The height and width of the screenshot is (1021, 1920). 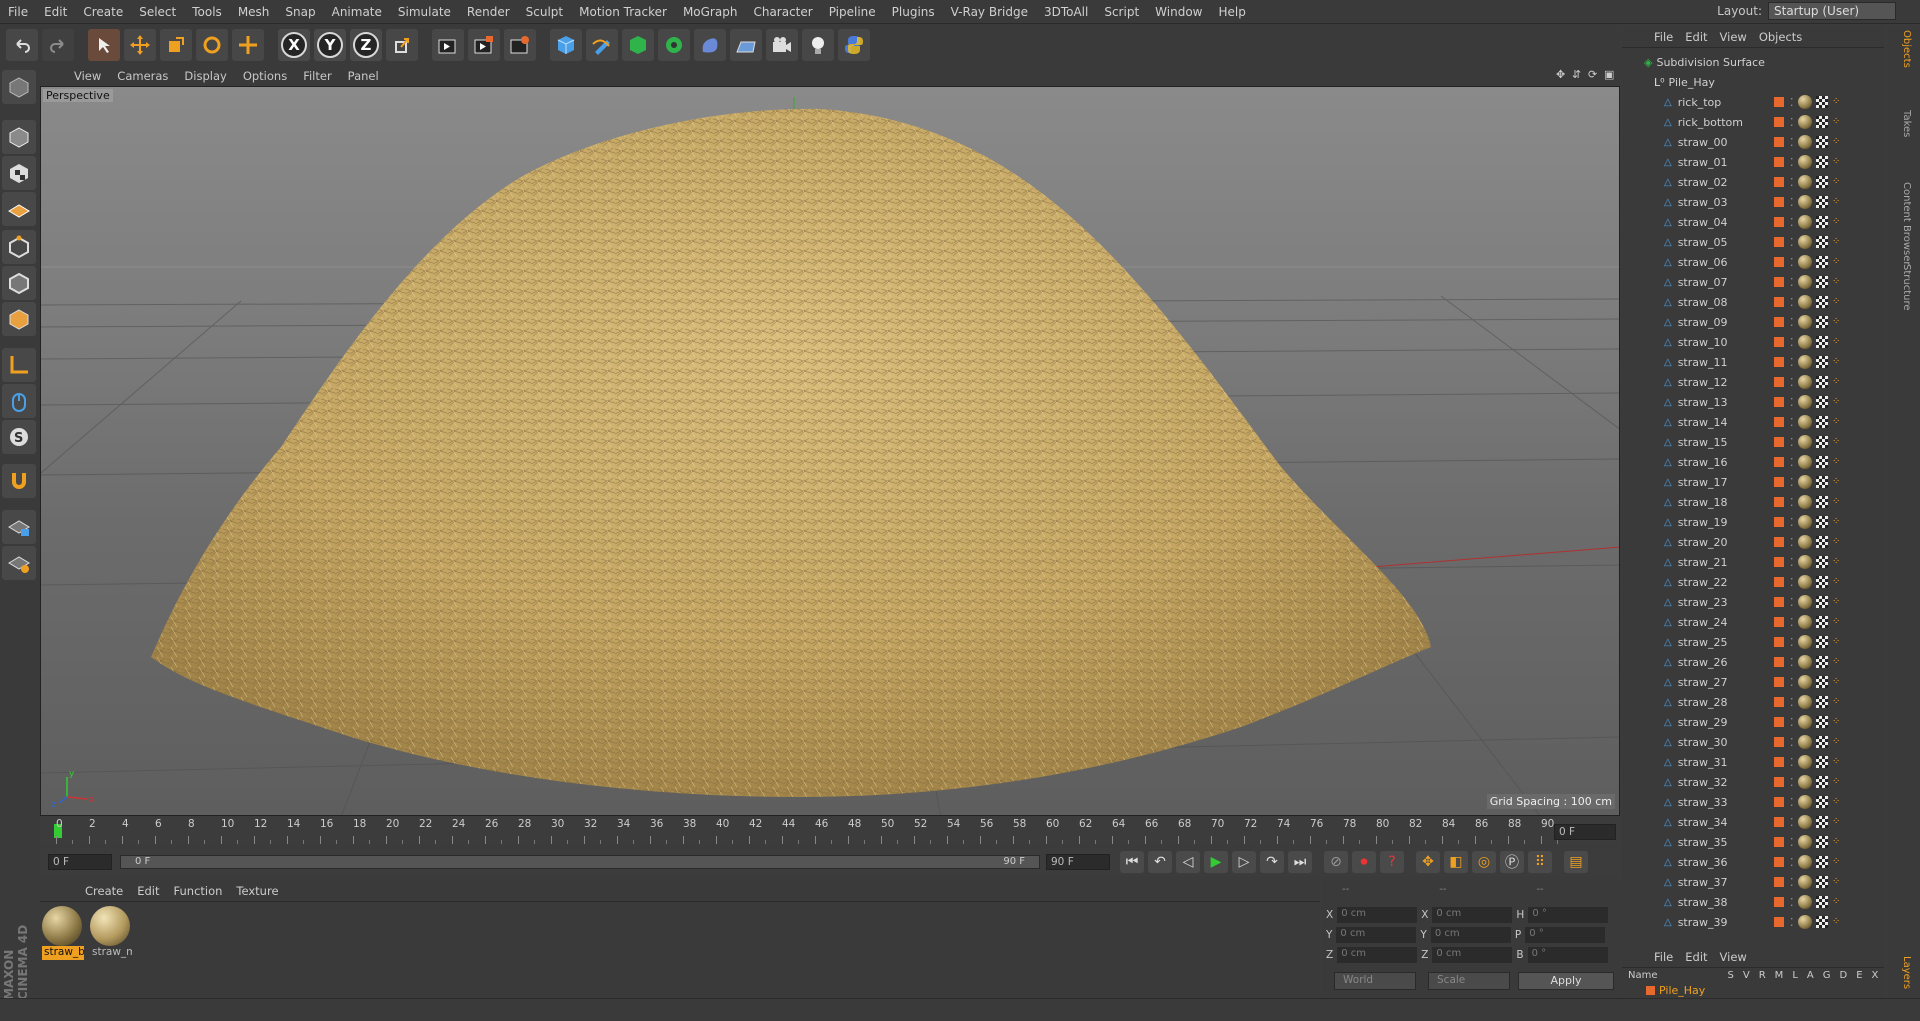 I want to click on material-menu-texture: Texture, so click(x=257, y=891).